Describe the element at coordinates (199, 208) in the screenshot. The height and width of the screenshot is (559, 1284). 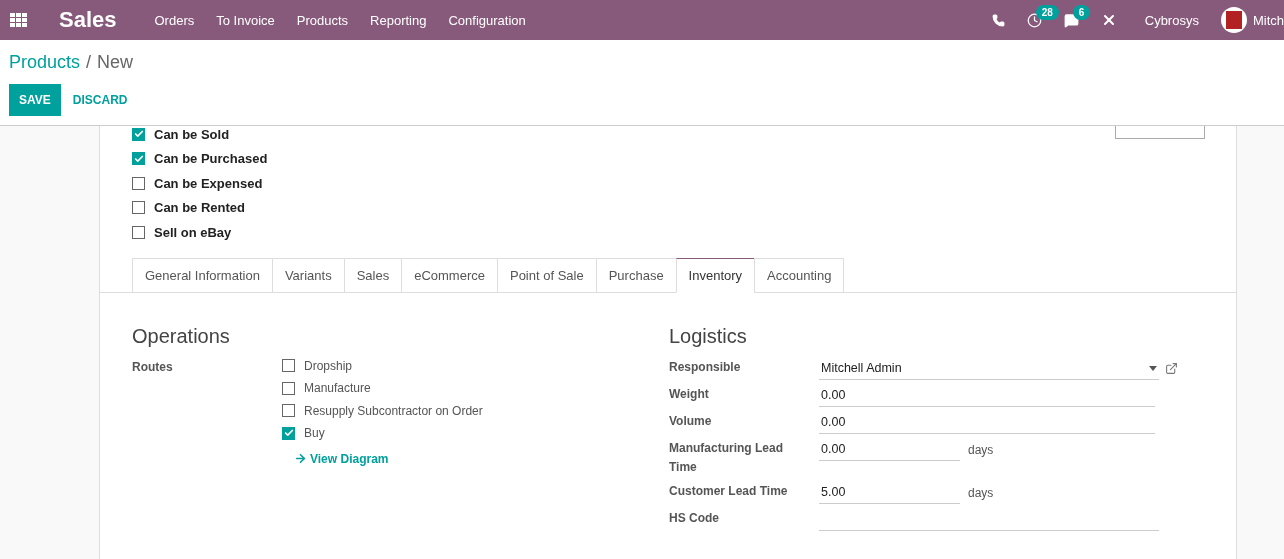
I see `checkbox-label: Can be Rented` at that location.